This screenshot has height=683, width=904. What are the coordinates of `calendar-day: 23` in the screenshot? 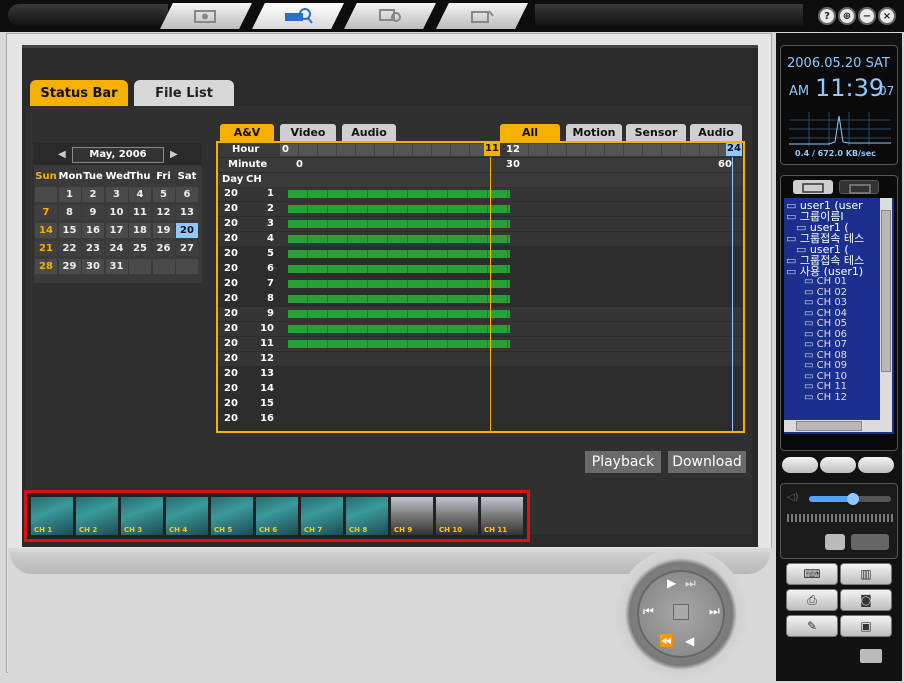 It's located at (93, 248).